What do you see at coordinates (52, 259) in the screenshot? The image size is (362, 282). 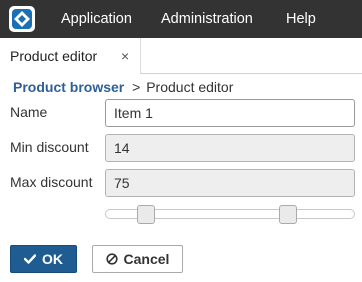 I see `ok-button-label: OK` at bounding box center [52, 259].